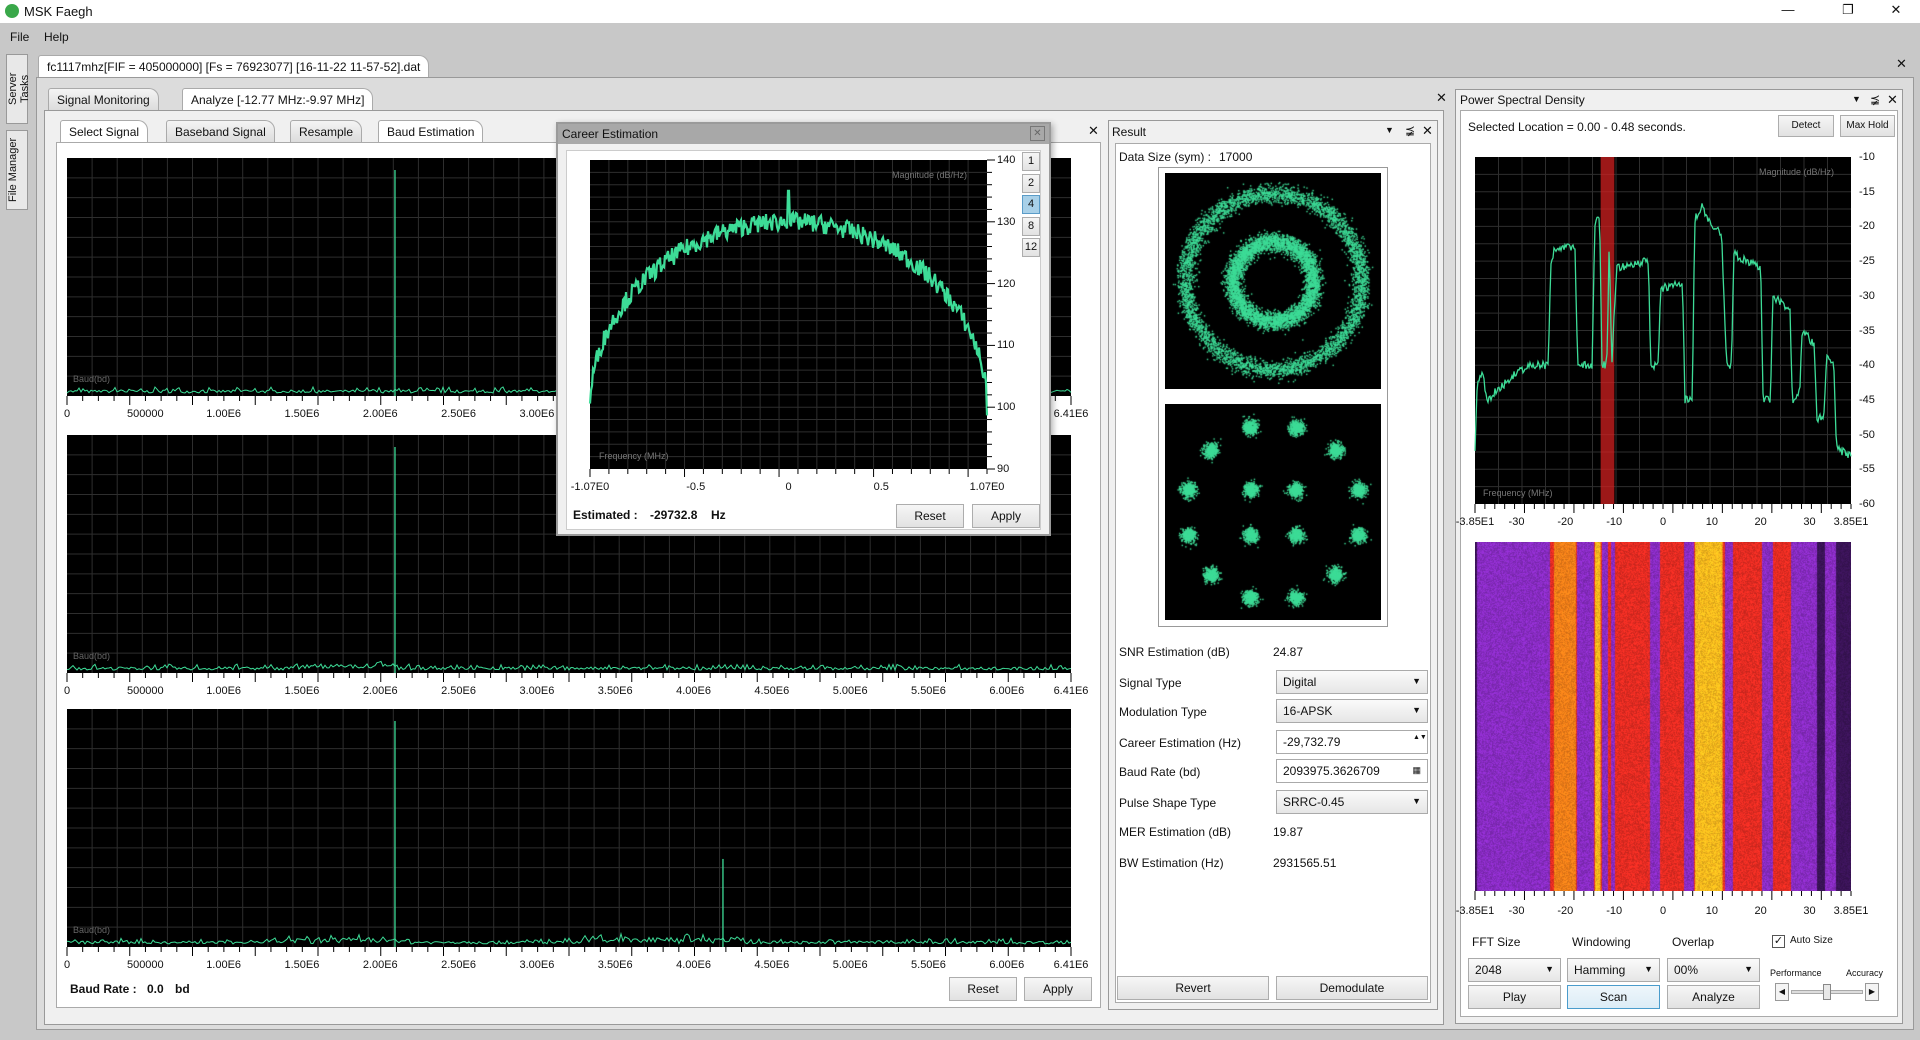 The image size is (1920, 1040). I want to click on power-2-button: 2, so click(1031, 183).